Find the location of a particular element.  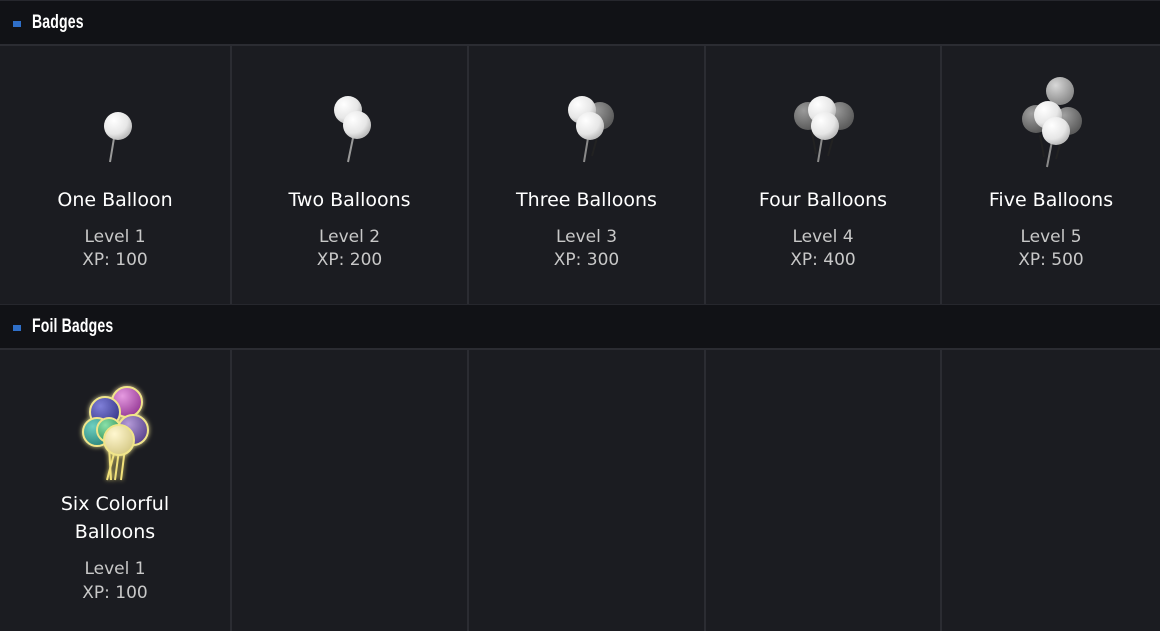

badge-xp: XP: 200 is located at coordinates (349, 260).